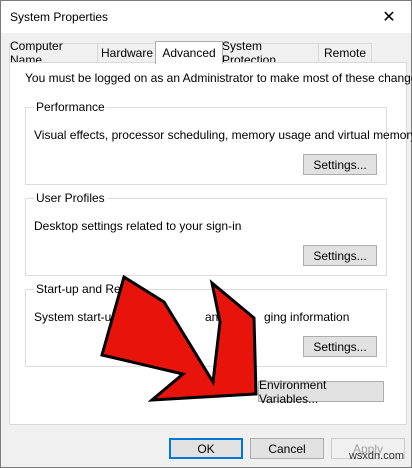  What do you see at coordinates (376, 456) in the screenshot?
I see `watermark: wsxdn.com` at bounding box center [376, 456].